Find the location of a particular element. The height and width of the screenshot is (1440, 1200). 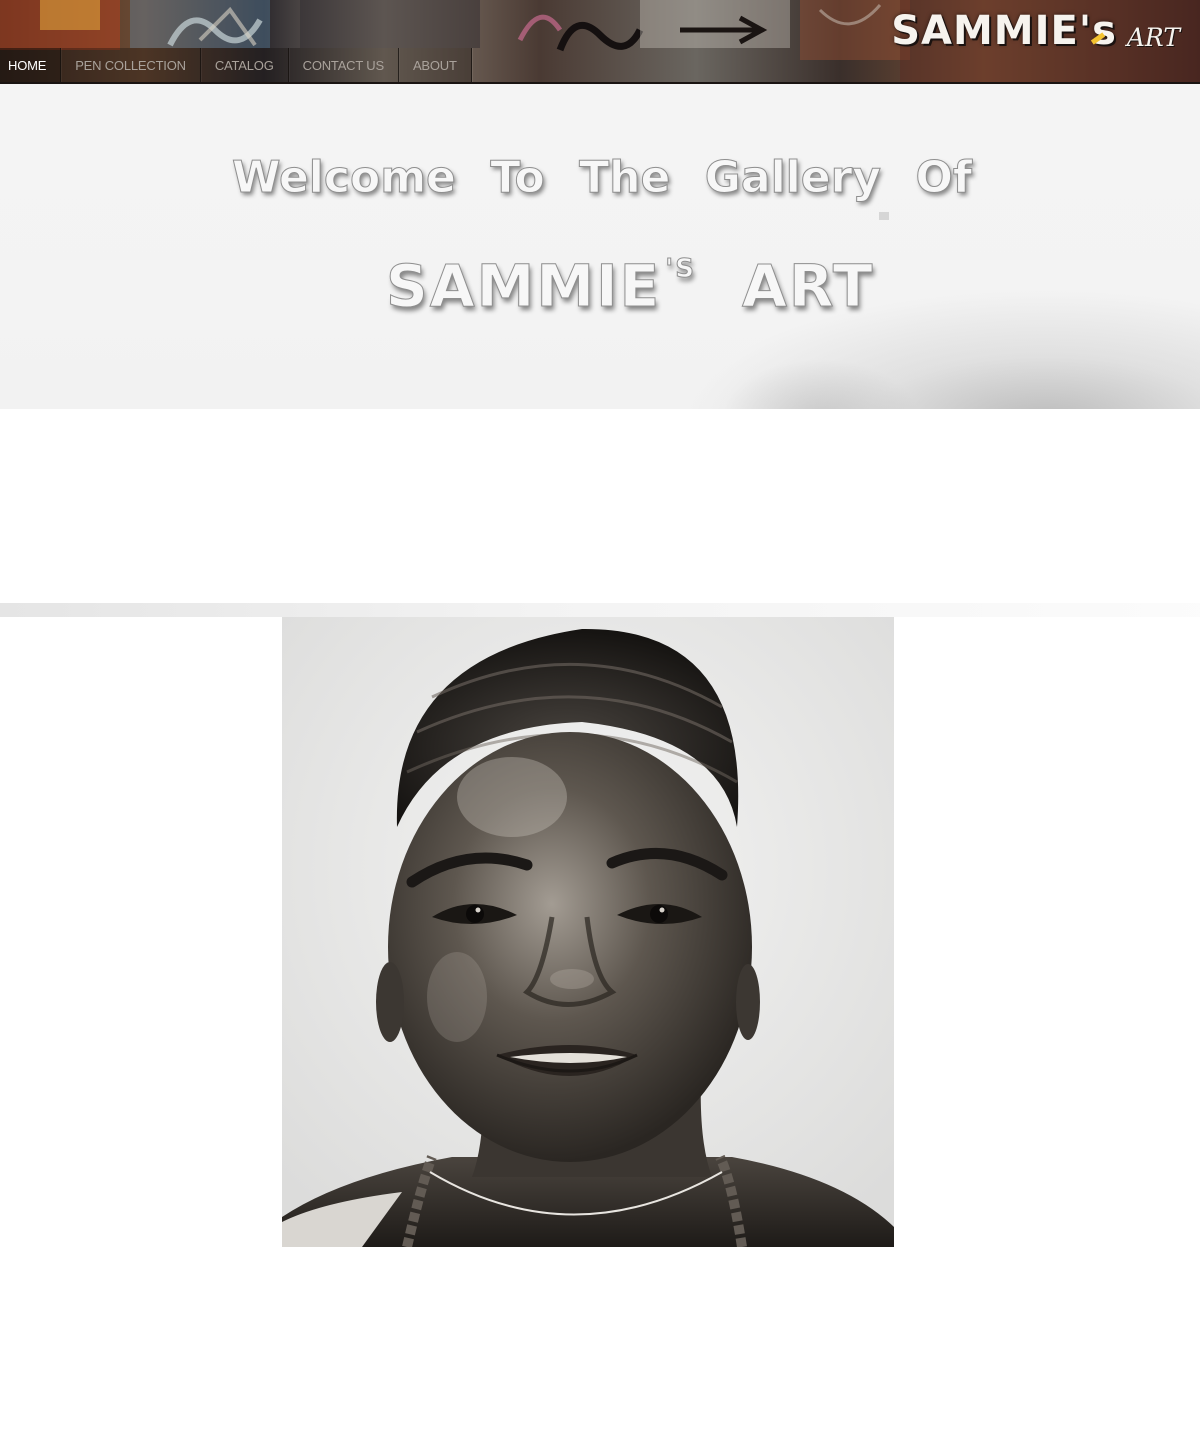

welcome-heading: Welcome To The Gallery Of is located at coordinates (602, 178).